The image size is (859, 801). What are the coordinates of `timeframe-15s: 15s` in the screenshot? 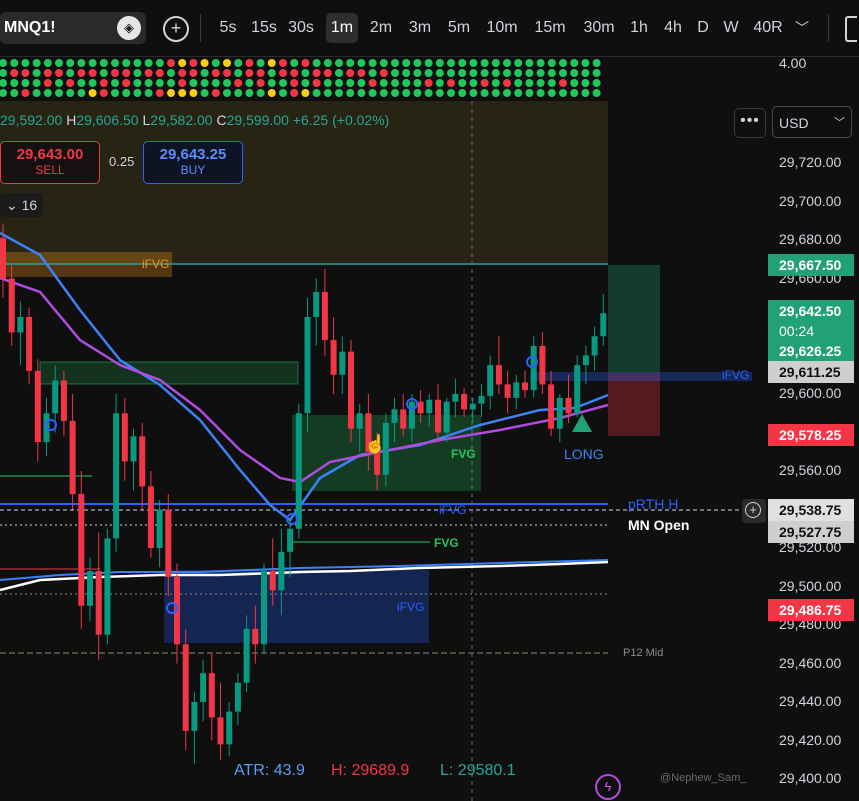 It's located at (264, 28).